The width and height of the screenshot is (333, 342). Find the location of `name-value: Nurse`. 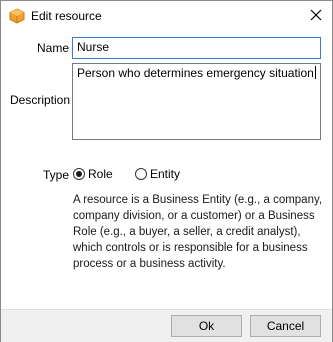

name-value: Nurse is located at coordinates (93, 47).